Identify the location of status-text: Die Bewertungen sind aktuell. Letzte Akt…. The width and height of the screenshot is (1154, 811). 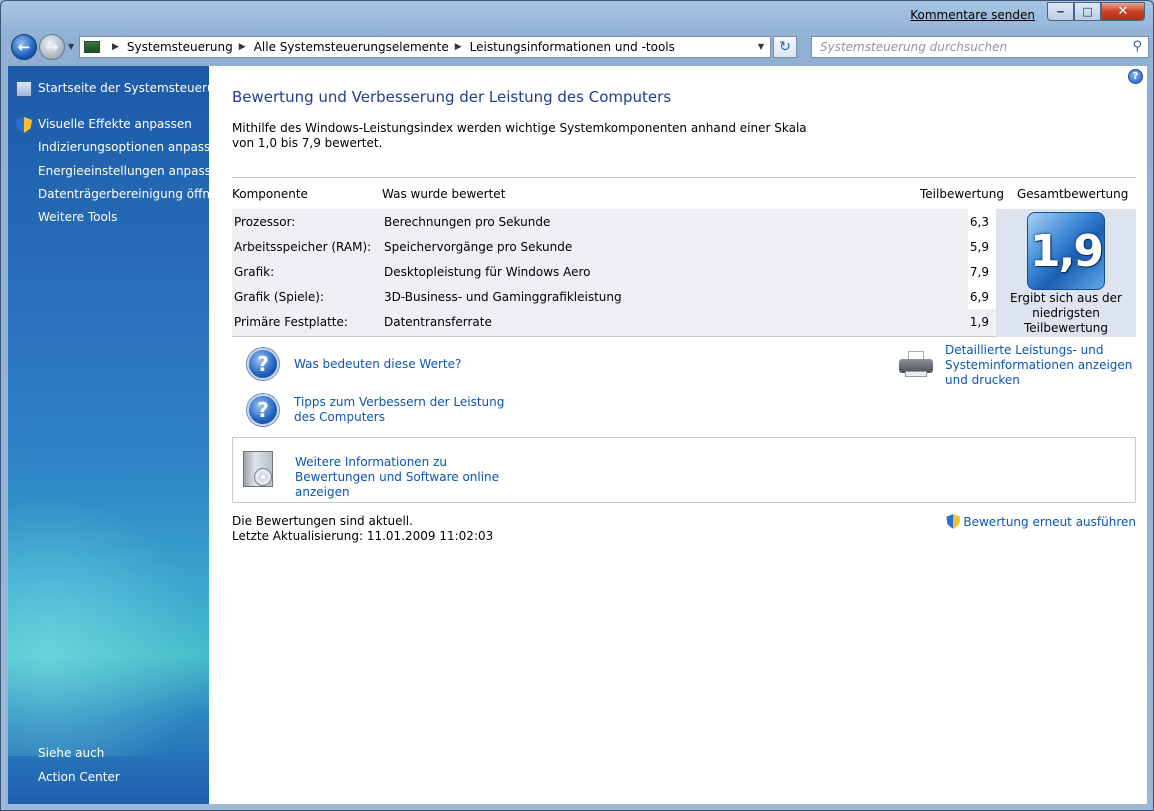
(362, 529).